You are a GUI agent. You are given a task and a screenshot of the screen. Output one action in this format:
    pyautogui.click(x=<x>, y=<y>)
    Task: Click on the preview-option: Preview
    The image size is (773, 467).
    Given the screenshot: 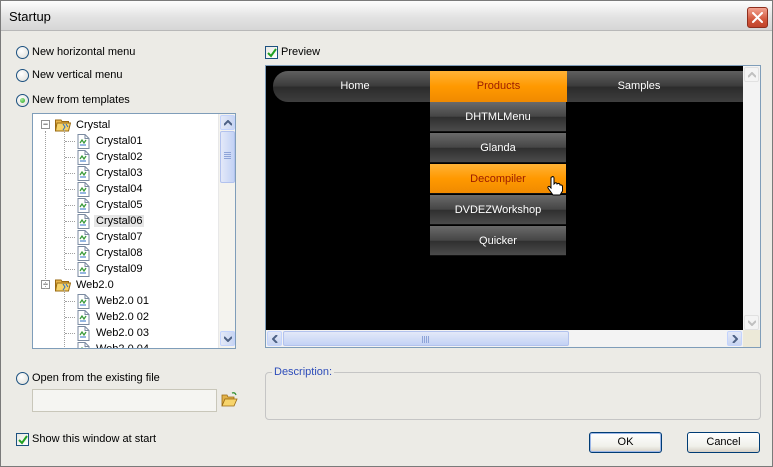 What is the action you would take?
    pyautogui.click(x=292, y=52)
    